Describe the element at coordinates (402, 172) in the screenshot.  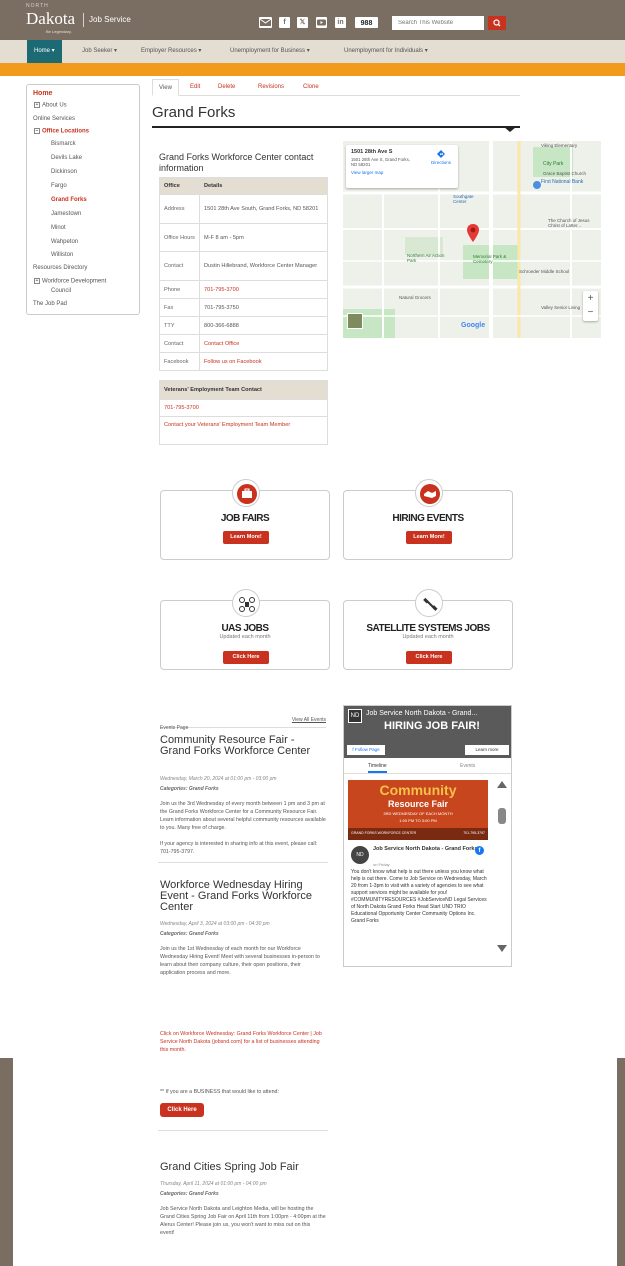
I see `view-larger-map-link: View larger map` at that location.